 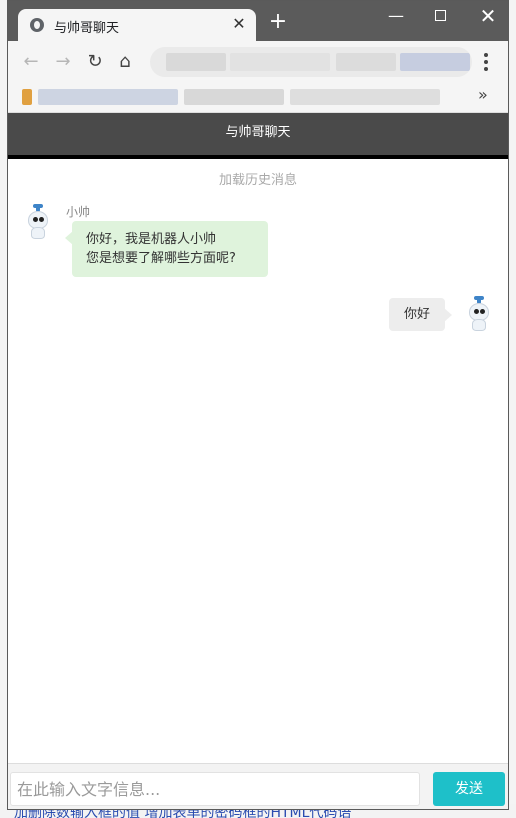 What do you see at coordinates (469, 789) in the screenshot?
I see `send-button: 发送` at bounding box center [469, 789].